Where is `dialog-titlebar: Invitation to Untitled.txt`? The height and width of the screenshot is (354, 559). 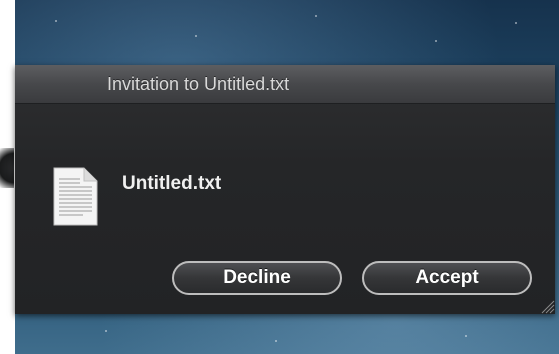 dialog-titlebar: Invitation to Untitled.txt is located at coordinates (285, 84).